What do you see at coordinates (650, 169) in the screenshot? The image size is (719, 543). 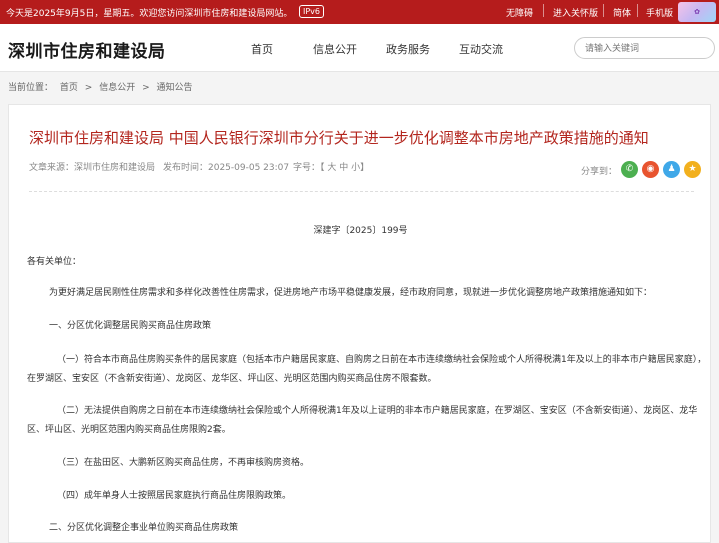 I see `weibo-icon: ◉` at bounding box center [650, 169].